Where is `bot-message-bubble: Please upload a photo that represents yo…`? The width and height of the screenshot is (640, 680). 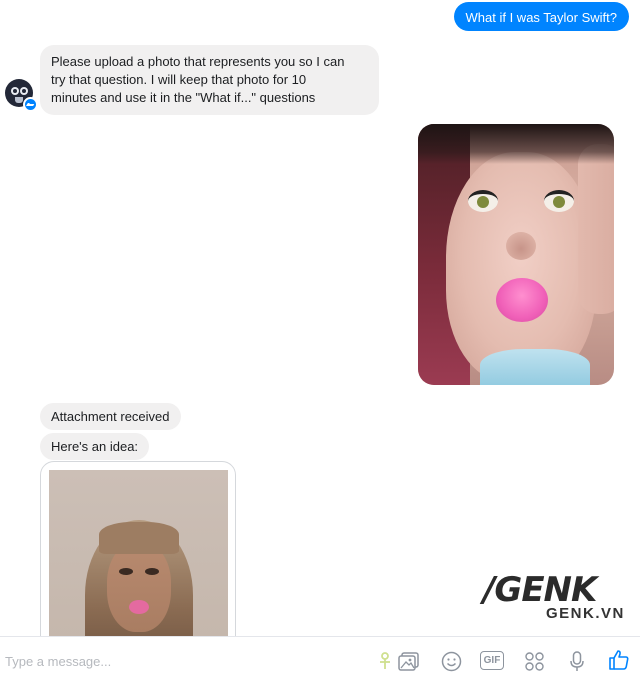
bot-message-bubble: Please upload a photo that represents yo… is located at coordinates (209, 80).